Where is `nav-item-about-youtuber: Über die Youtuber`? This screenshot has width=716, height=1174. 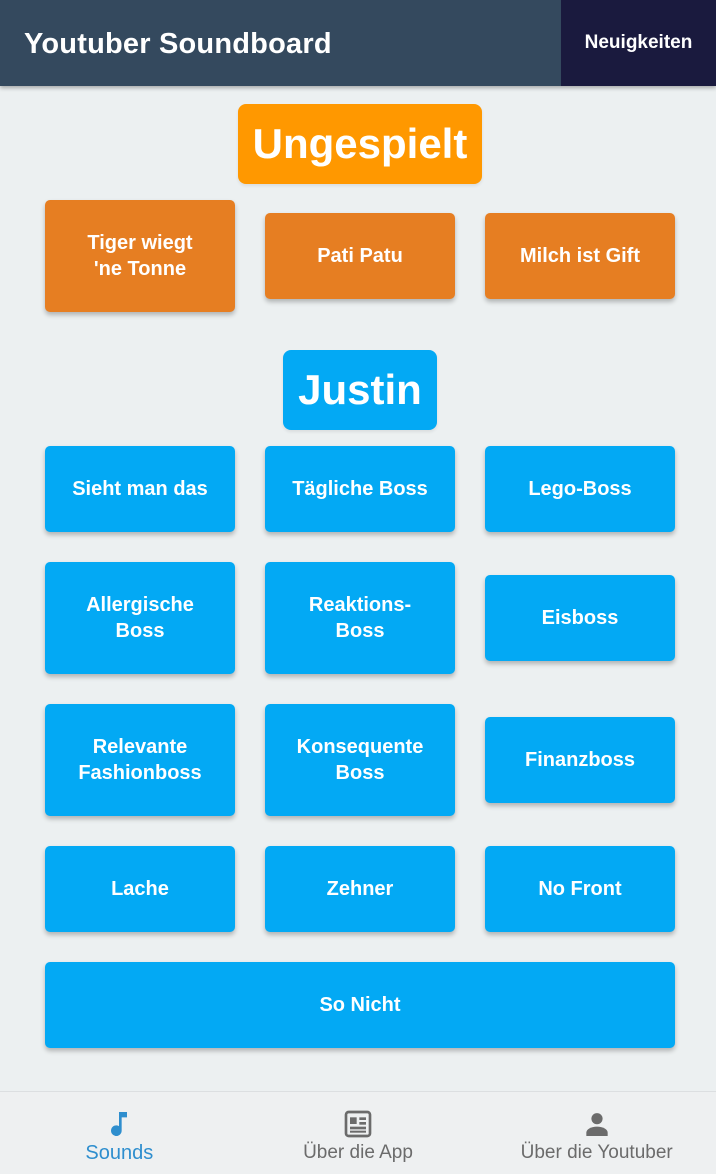 nav-item-about-youtuber: Über die Youtuber is located at coordinates (596, 1133).